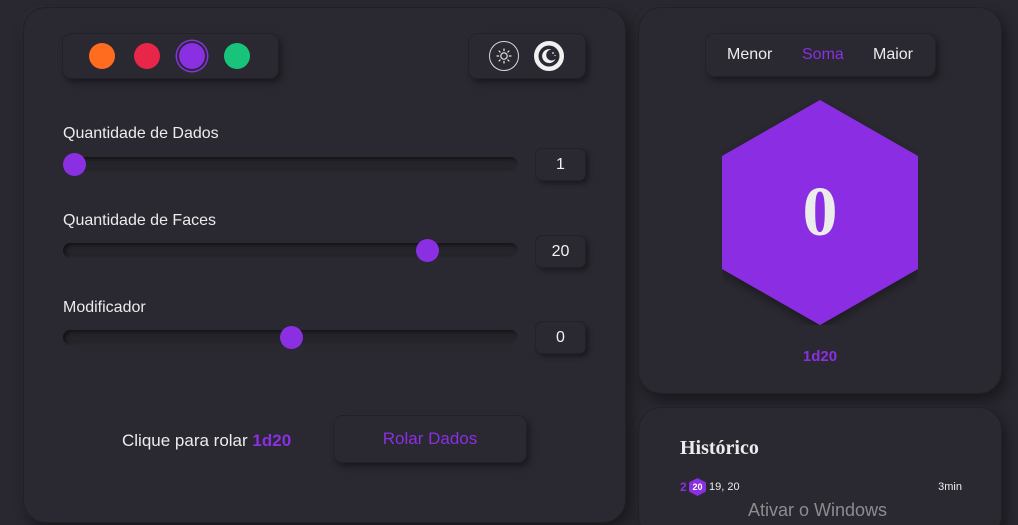  I want to click on history-entry-die: 20, so click(697, 487).